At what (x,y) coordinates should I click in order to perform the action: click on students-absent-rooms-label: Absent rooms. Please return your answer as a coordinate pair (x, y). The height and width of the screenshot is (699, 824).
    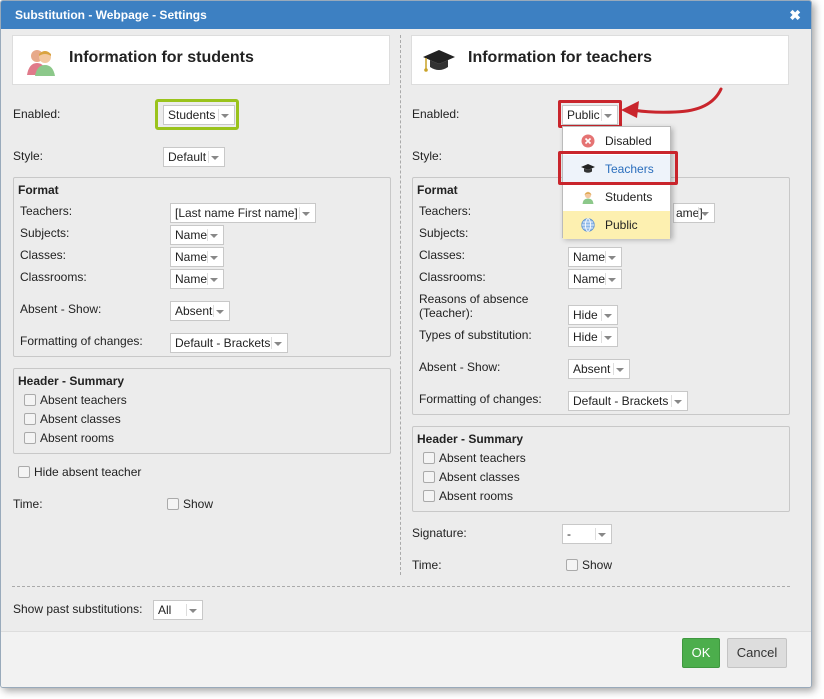
    Looking at the image, I should click on (77, 438).